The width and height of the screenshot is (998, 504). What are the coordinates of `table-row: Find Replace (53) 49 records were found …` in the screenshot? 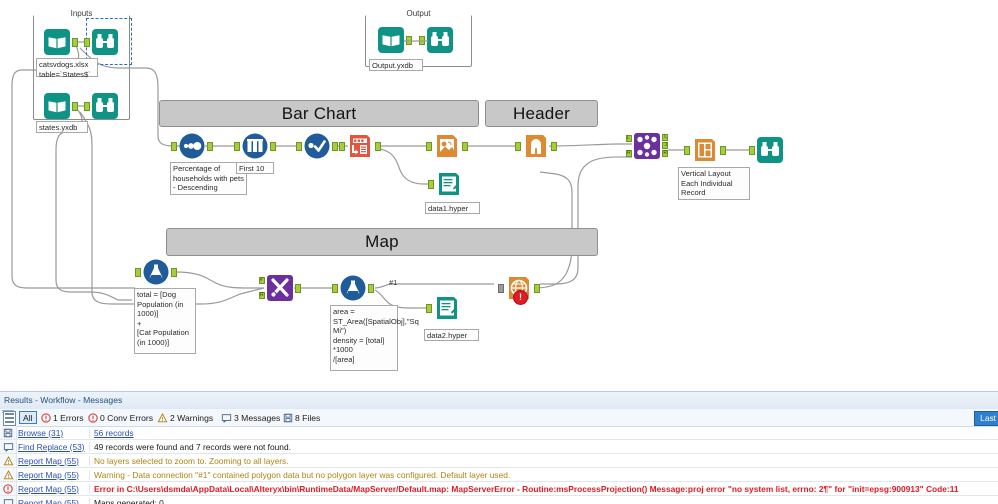 It's located at (499, 447).